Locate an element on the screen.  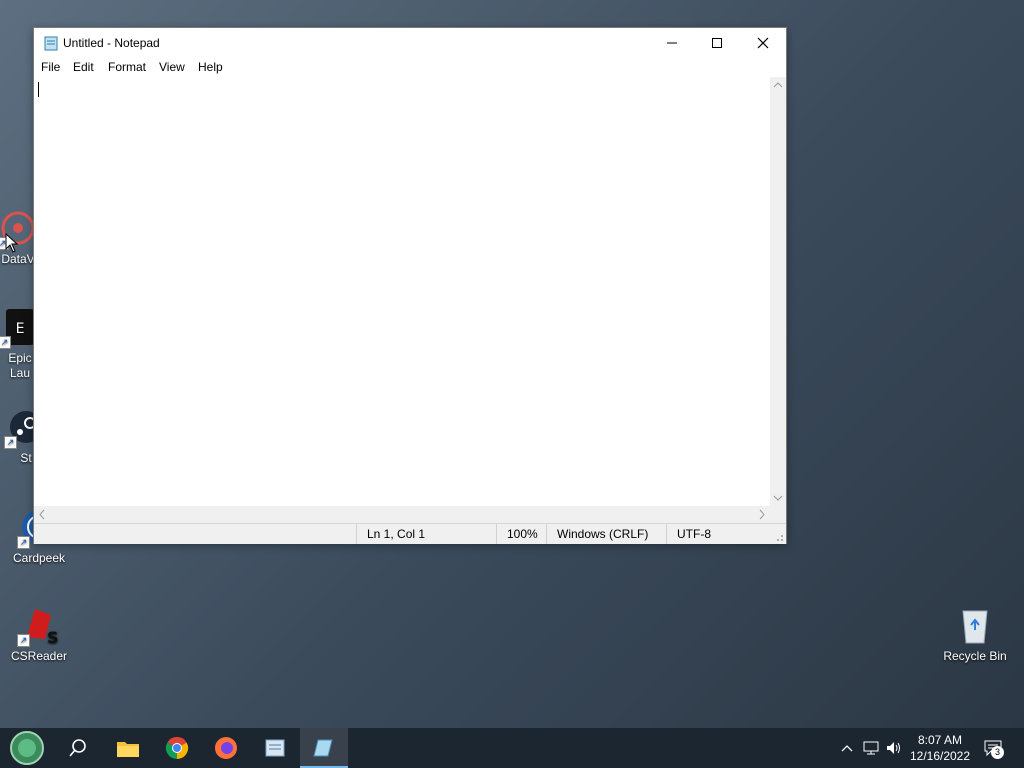
status-zoom: 100% is located at coordinates (521, 534).